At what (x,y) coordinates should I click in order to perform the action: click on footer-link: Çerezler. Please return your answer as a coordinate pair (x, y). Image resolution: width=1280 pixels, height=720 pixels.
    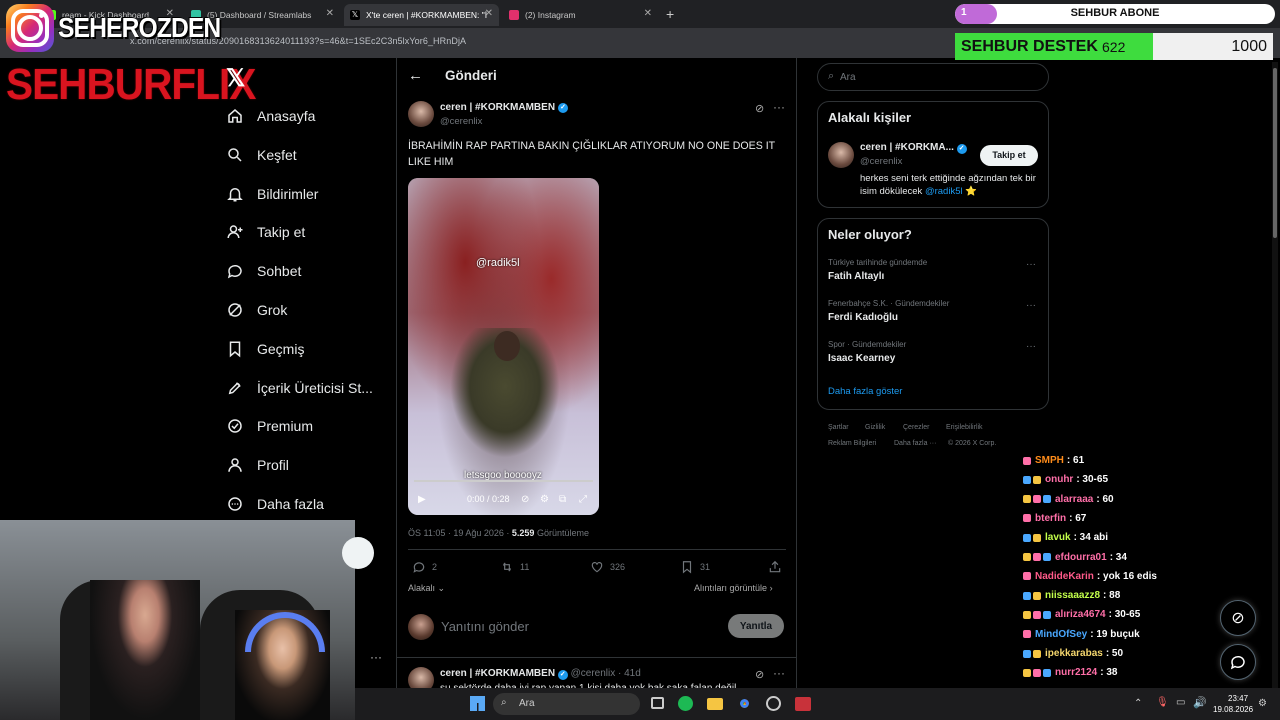
    Looking at the image, I should click on (916, 427).